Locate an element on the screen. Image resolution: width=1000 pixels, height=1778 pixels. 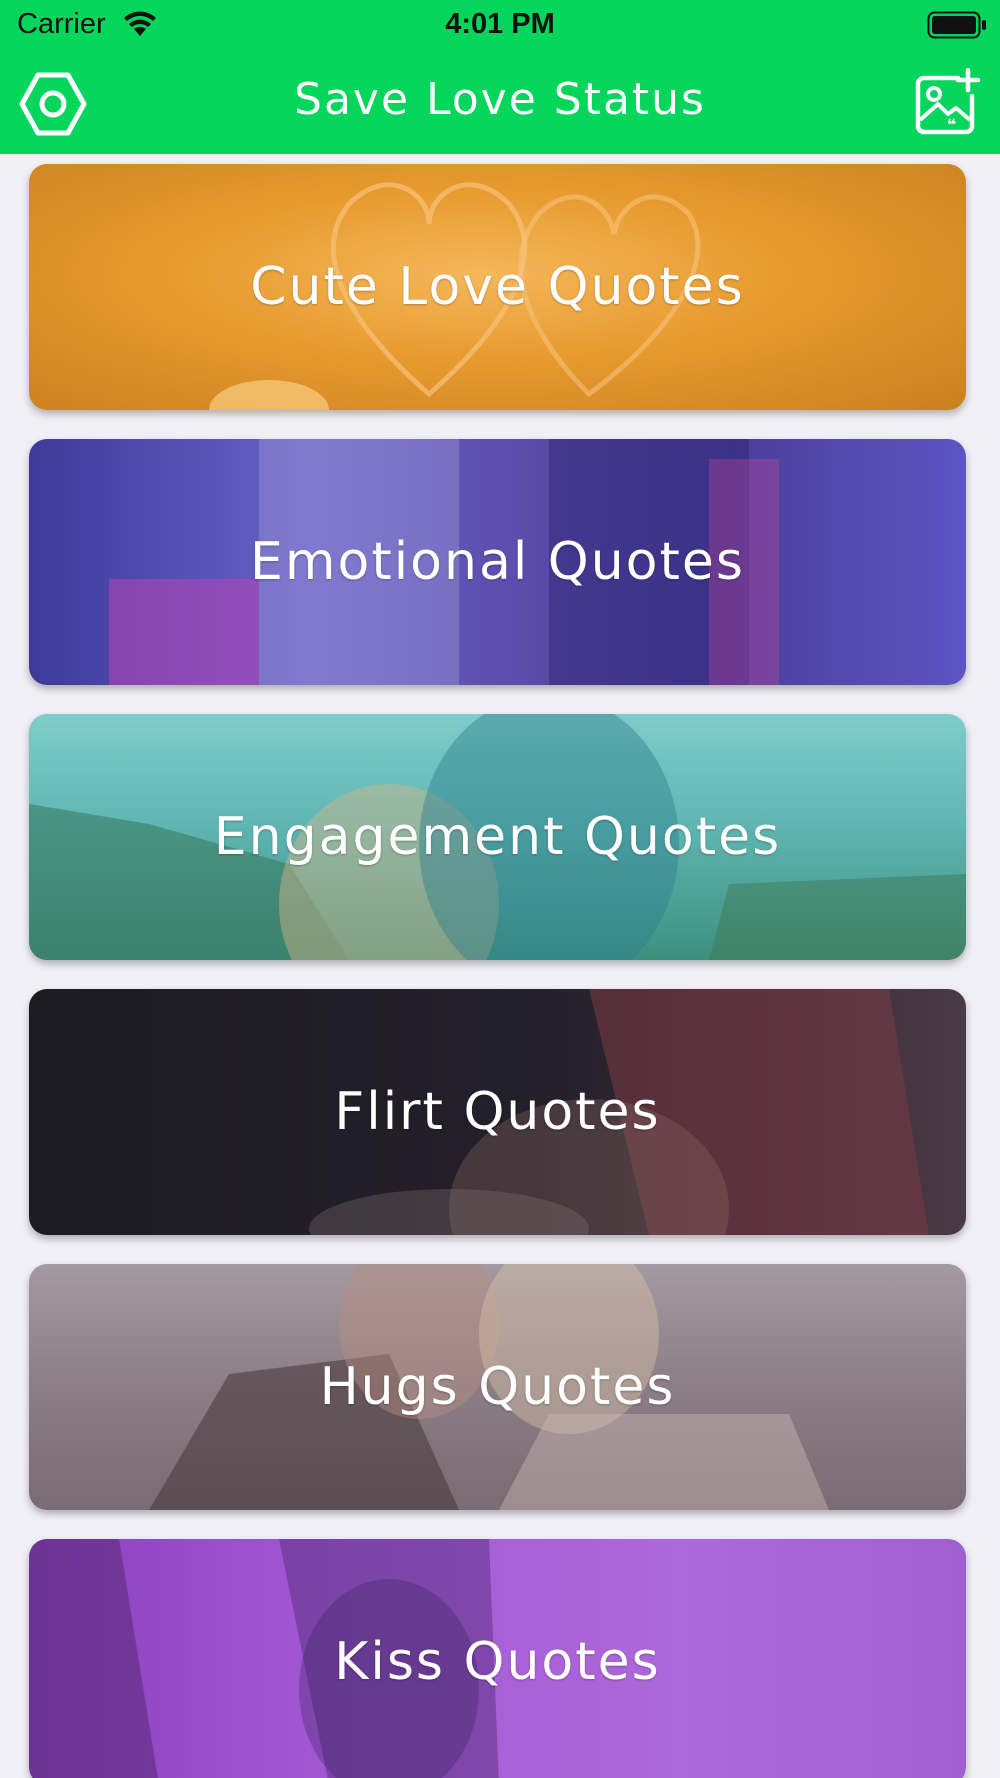
add-quote-image-button: ❝ is located at coordinates (947, 101).